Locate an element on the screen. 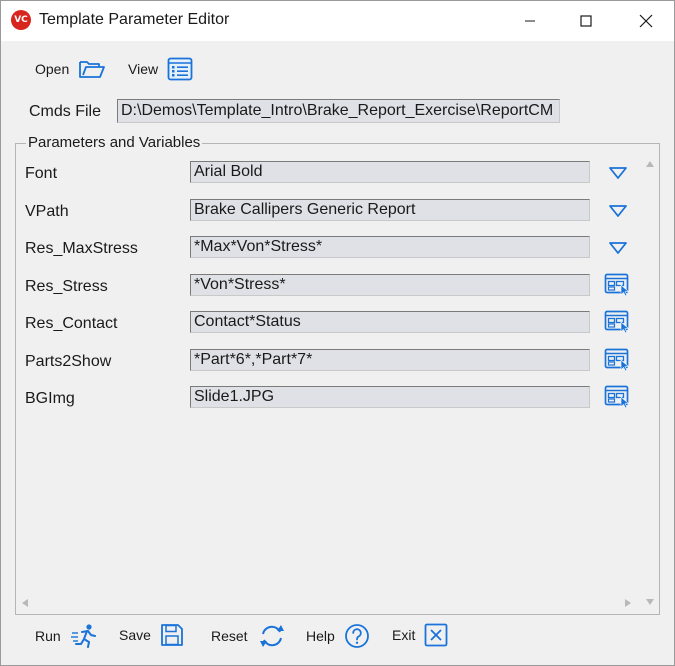 The image size is (675, 666). folder-open-icon is located at coordinates (92, 69).